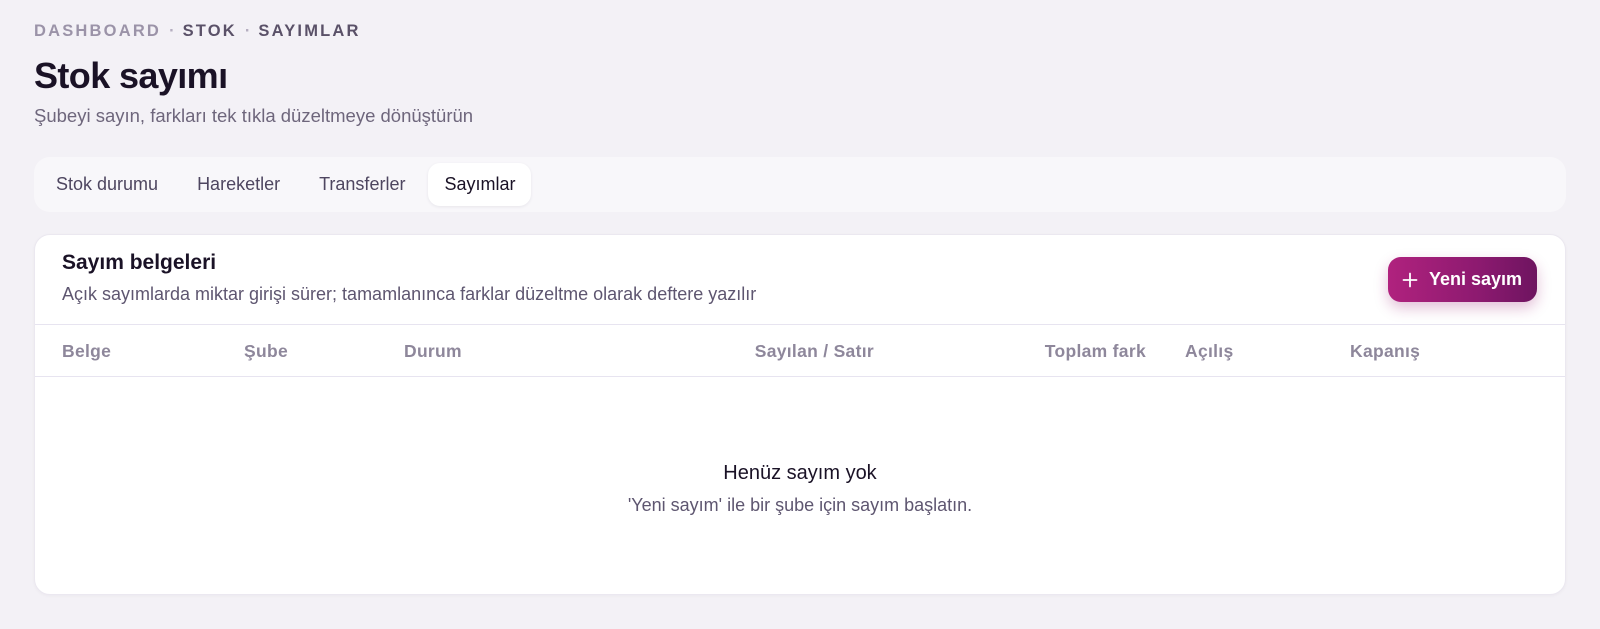 This screenshot has width=1600, height=629. Describe the element at coordinates (433, 351) in the screenshot. I see `column-header-durum: Durum` at that location.